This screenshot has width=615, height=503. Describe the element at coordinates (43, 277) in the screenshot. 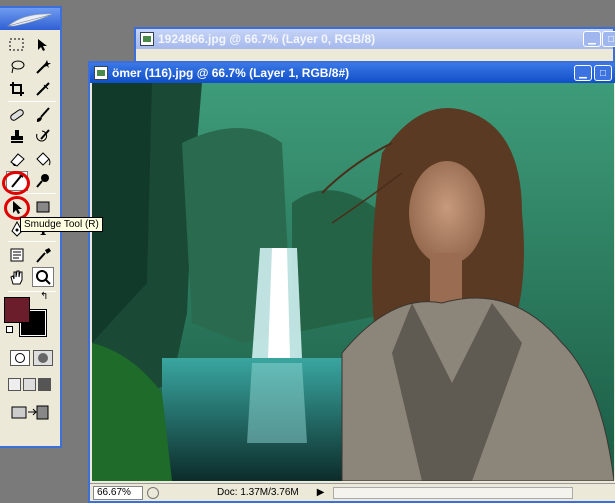

I see `zoom-icon` at that location.